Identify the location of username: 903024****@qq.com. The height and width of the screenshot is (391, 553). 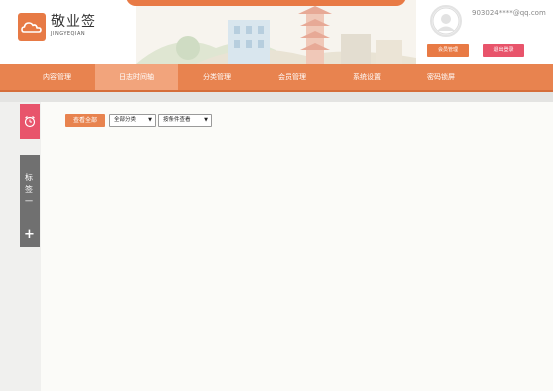
(509, 13).